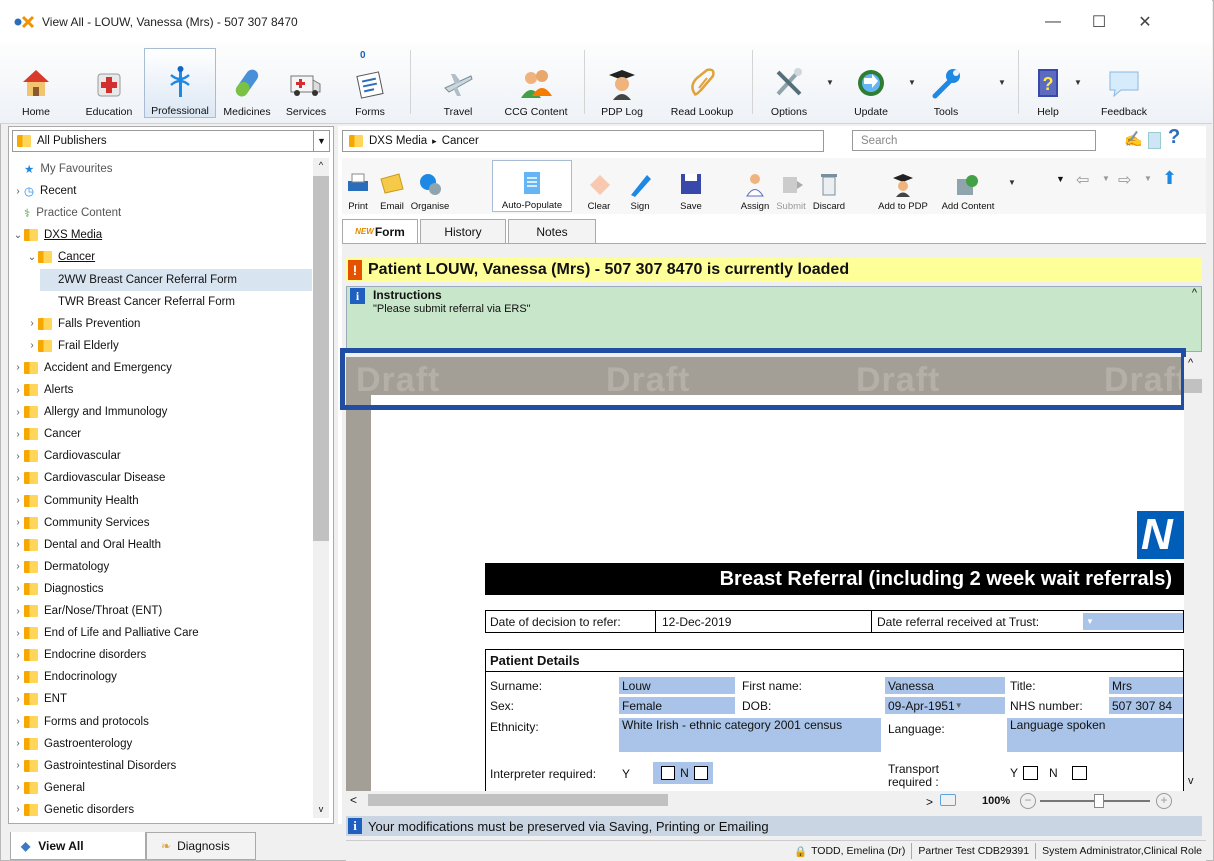 This screenshot has height=861, width=1214. What do you see at coordinates (358, 186) in the screenshot?
I see `print-button: Print` at bounding box center [358, 186].